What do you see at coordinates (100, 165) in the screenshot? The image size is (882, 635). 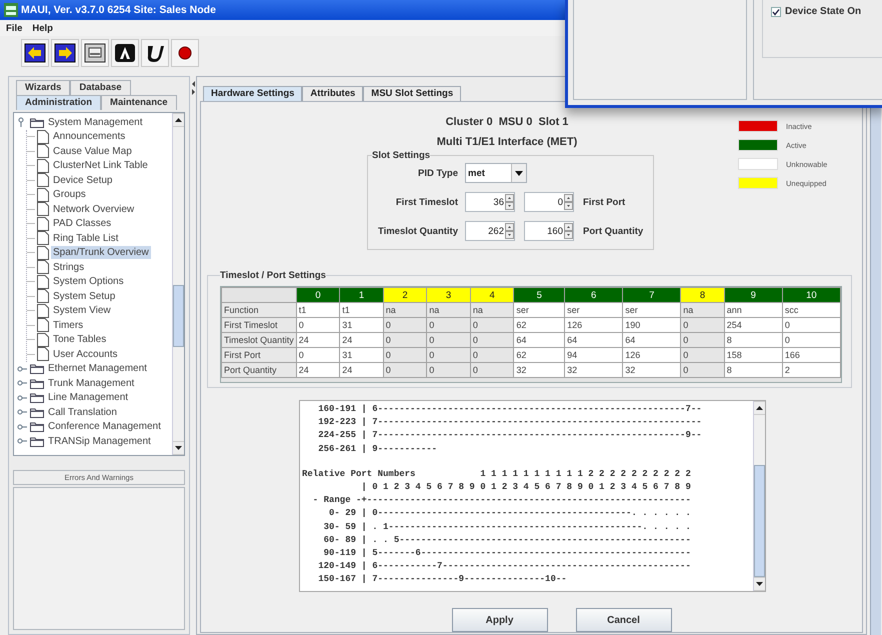 I see `tree-item: ClusterNet Link Table` at bounding box center [100, 165].